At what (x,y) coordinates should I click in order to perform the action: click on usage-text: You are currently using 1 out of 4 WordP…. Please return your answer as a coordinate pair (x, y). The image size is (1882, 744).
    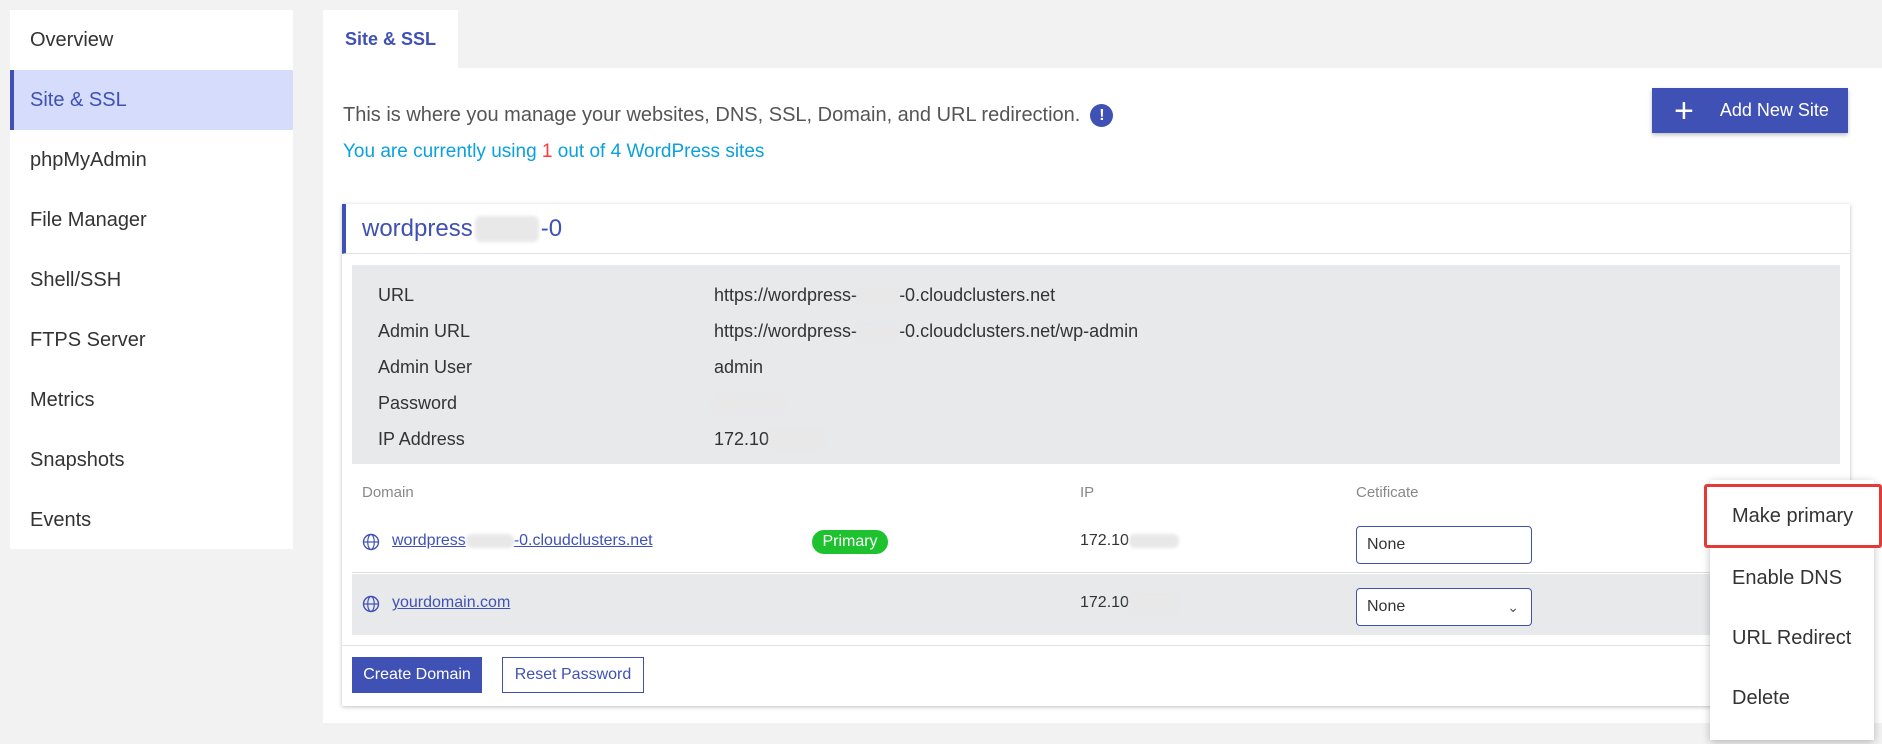
    Looking at the image, I should click on (553, 152).